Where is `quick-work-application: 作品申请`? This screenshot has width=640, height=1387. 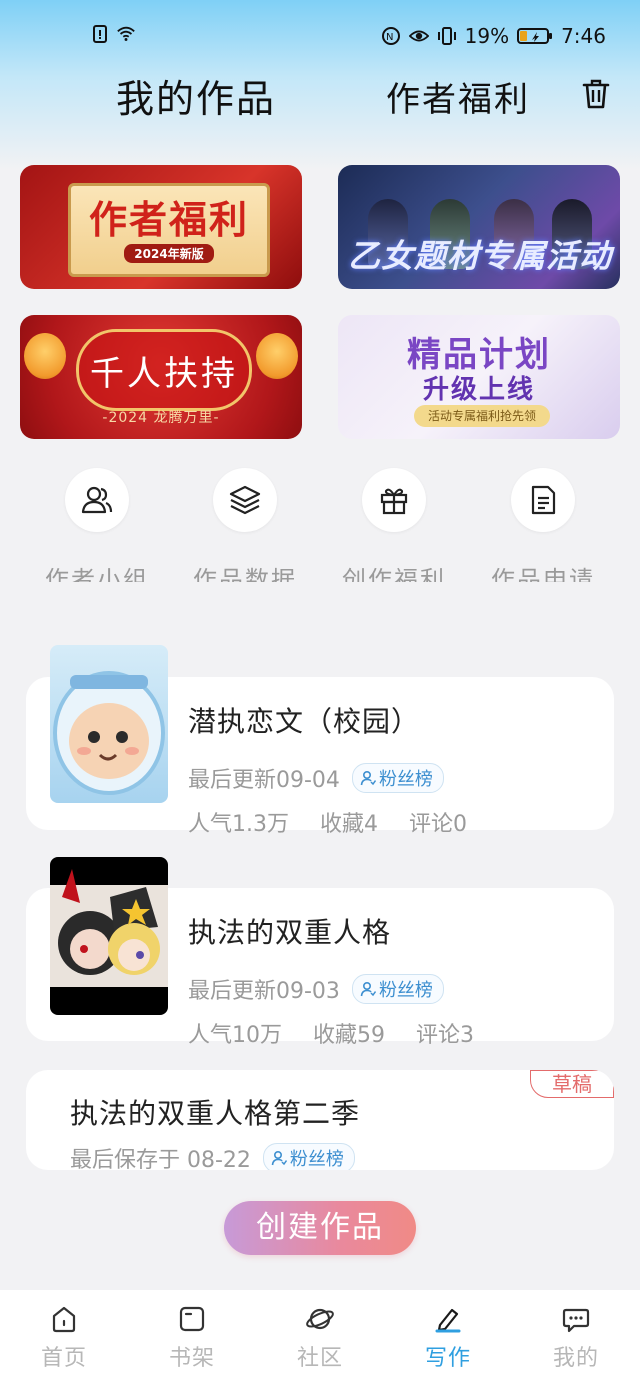 quick-work-application: 作品申请 is located at coordinates (543, 525).